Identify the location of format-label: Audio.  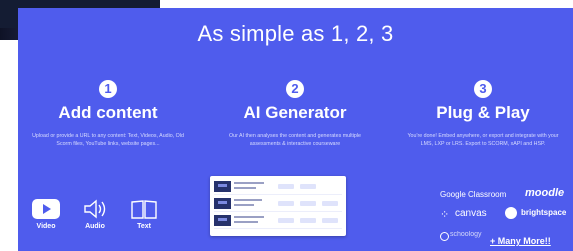
(95, 226).